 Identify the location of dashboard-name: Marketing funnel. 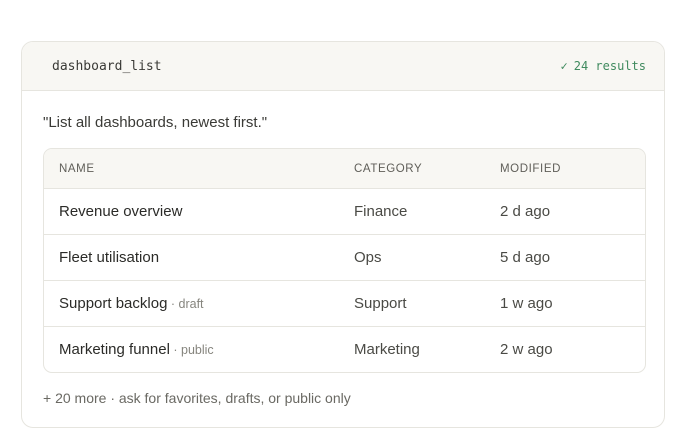
(114, 349).